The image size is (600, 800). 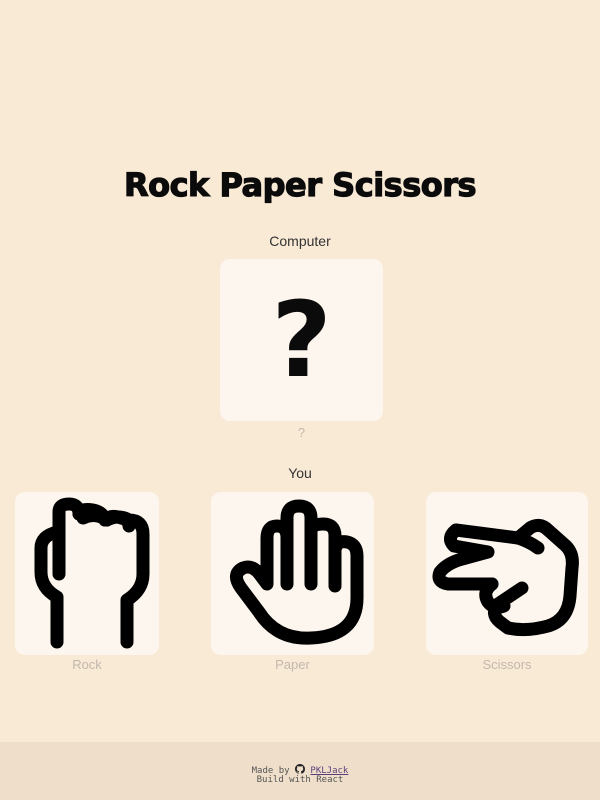 I want to click on footer-build: Build with React, so click(x=300, y=780).